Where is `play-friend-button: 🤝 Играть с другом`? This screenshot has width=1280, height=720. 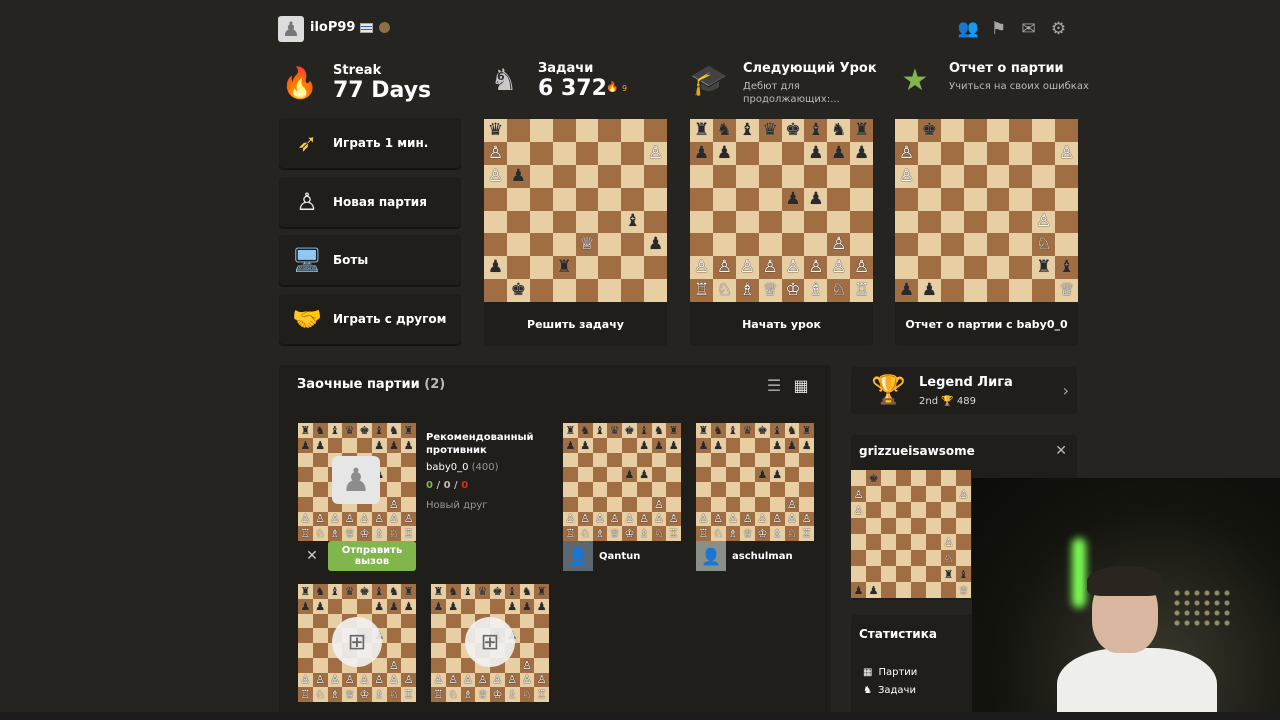
play-friend-button: 🤝 Играть с другом is located at coordinates (370, 319).